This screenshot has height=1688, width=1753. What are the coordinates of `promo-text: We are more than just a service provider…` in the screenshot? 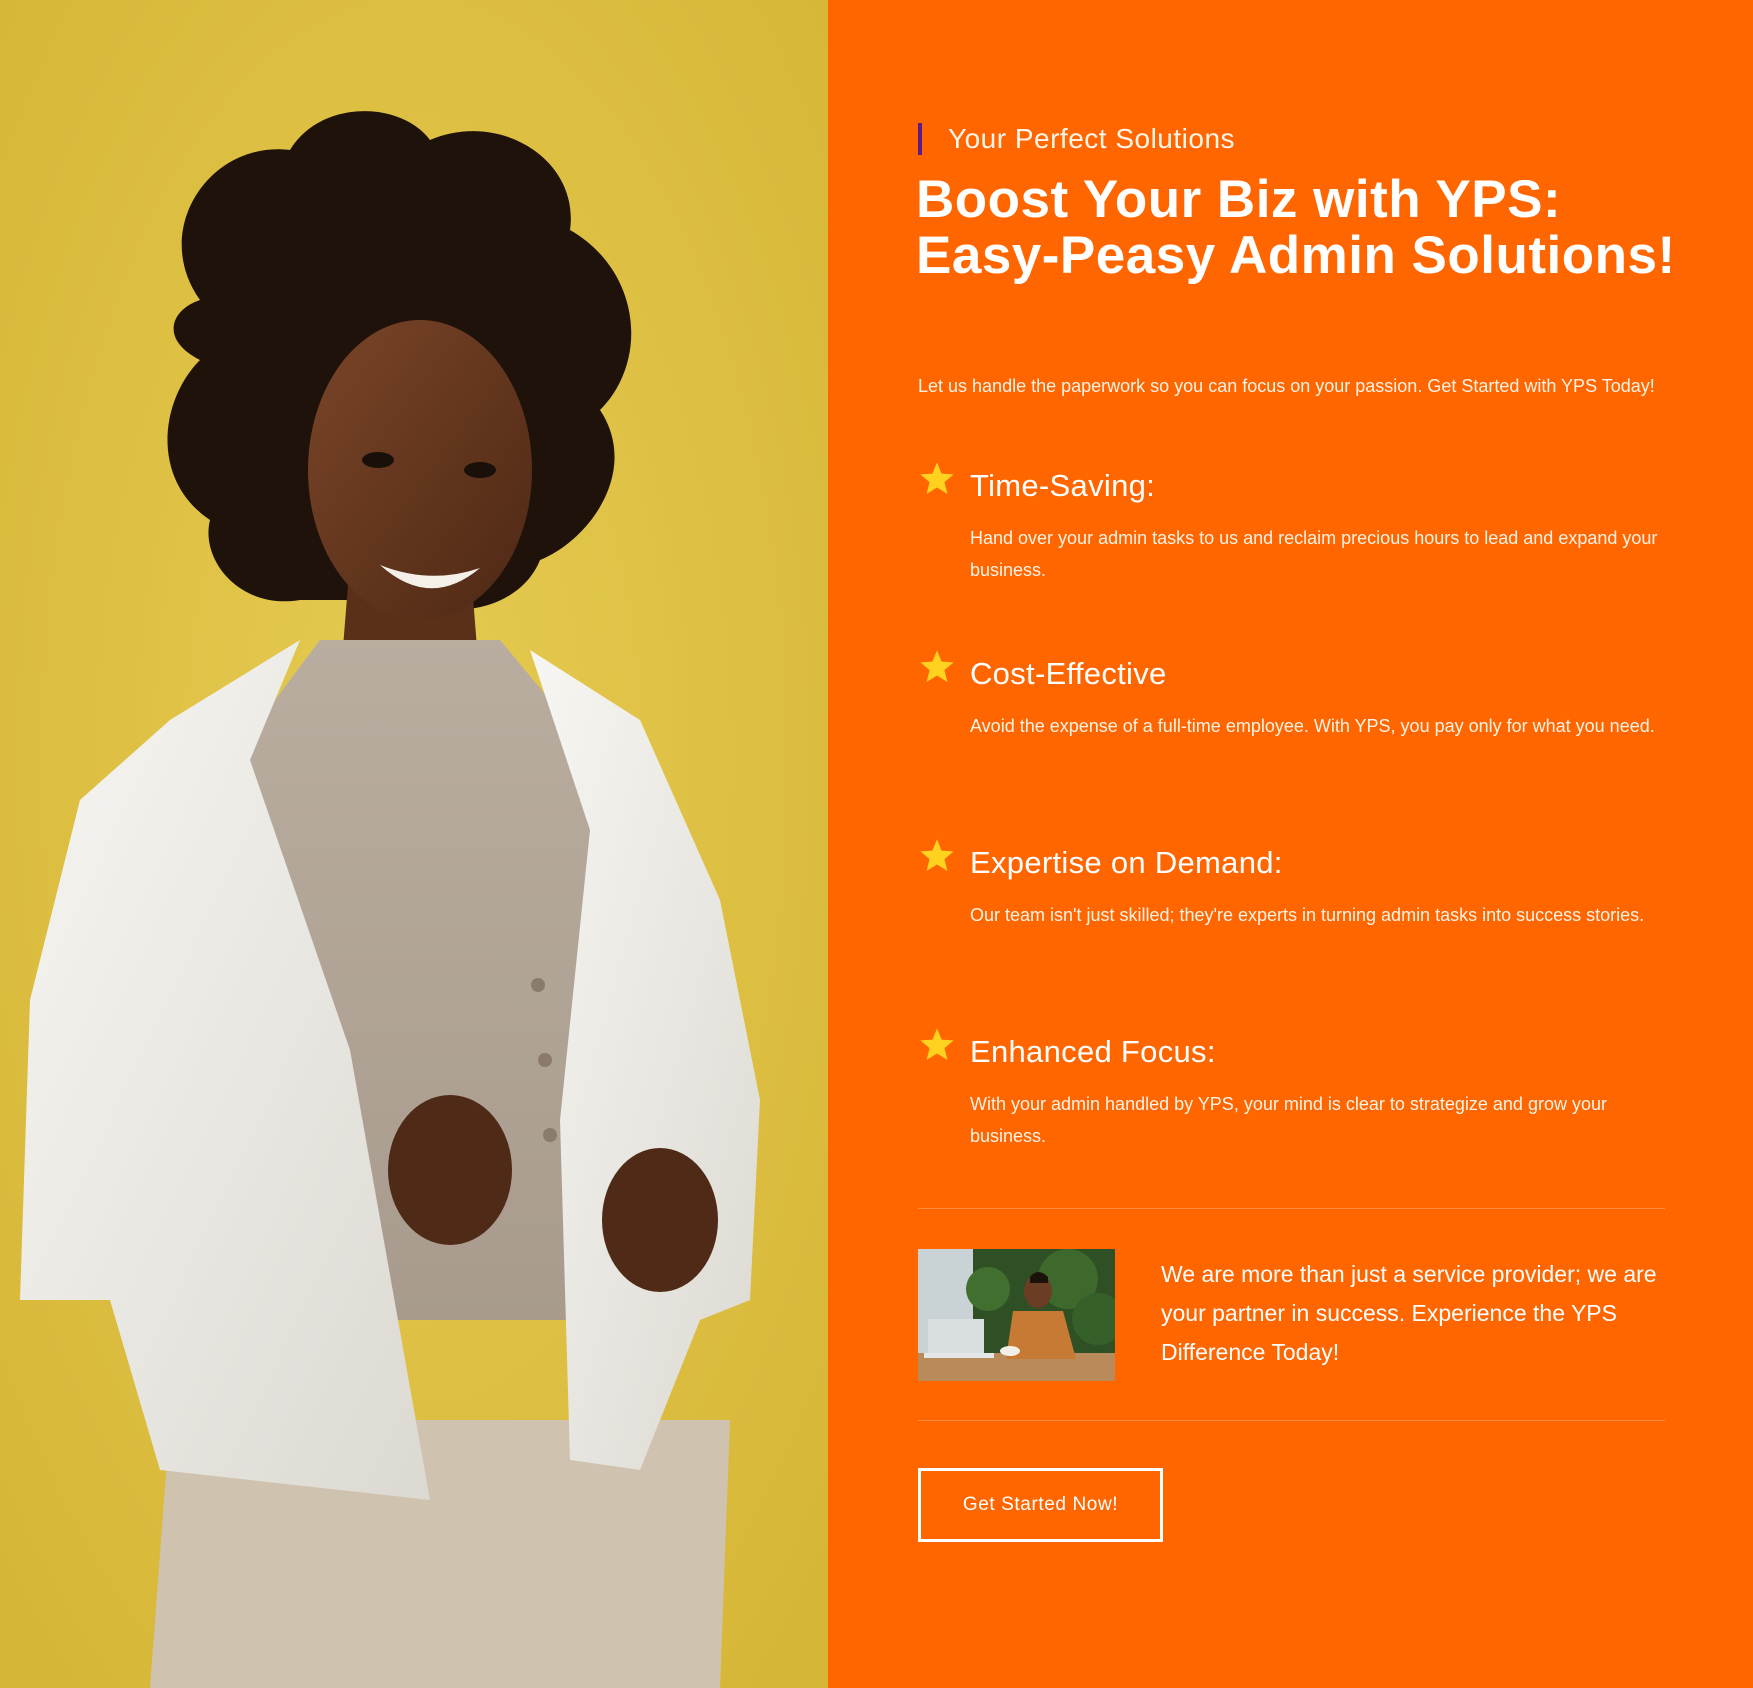 It's located at (1409, 1313).